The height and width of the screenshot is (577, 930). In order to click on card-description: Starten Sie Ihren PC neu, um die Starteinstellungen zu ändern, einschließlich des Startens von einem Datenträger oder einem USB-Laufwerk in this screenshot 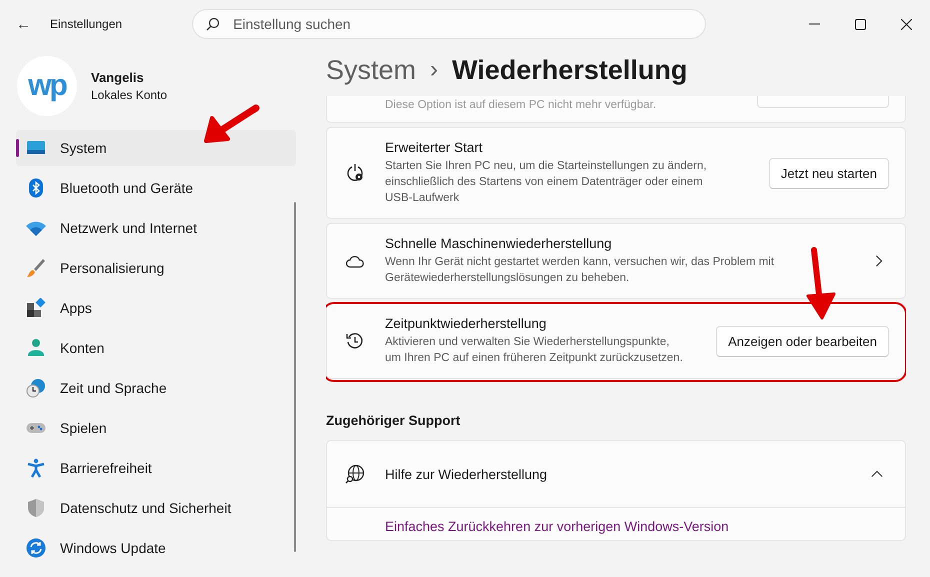, I will do `click(546, 182)`.